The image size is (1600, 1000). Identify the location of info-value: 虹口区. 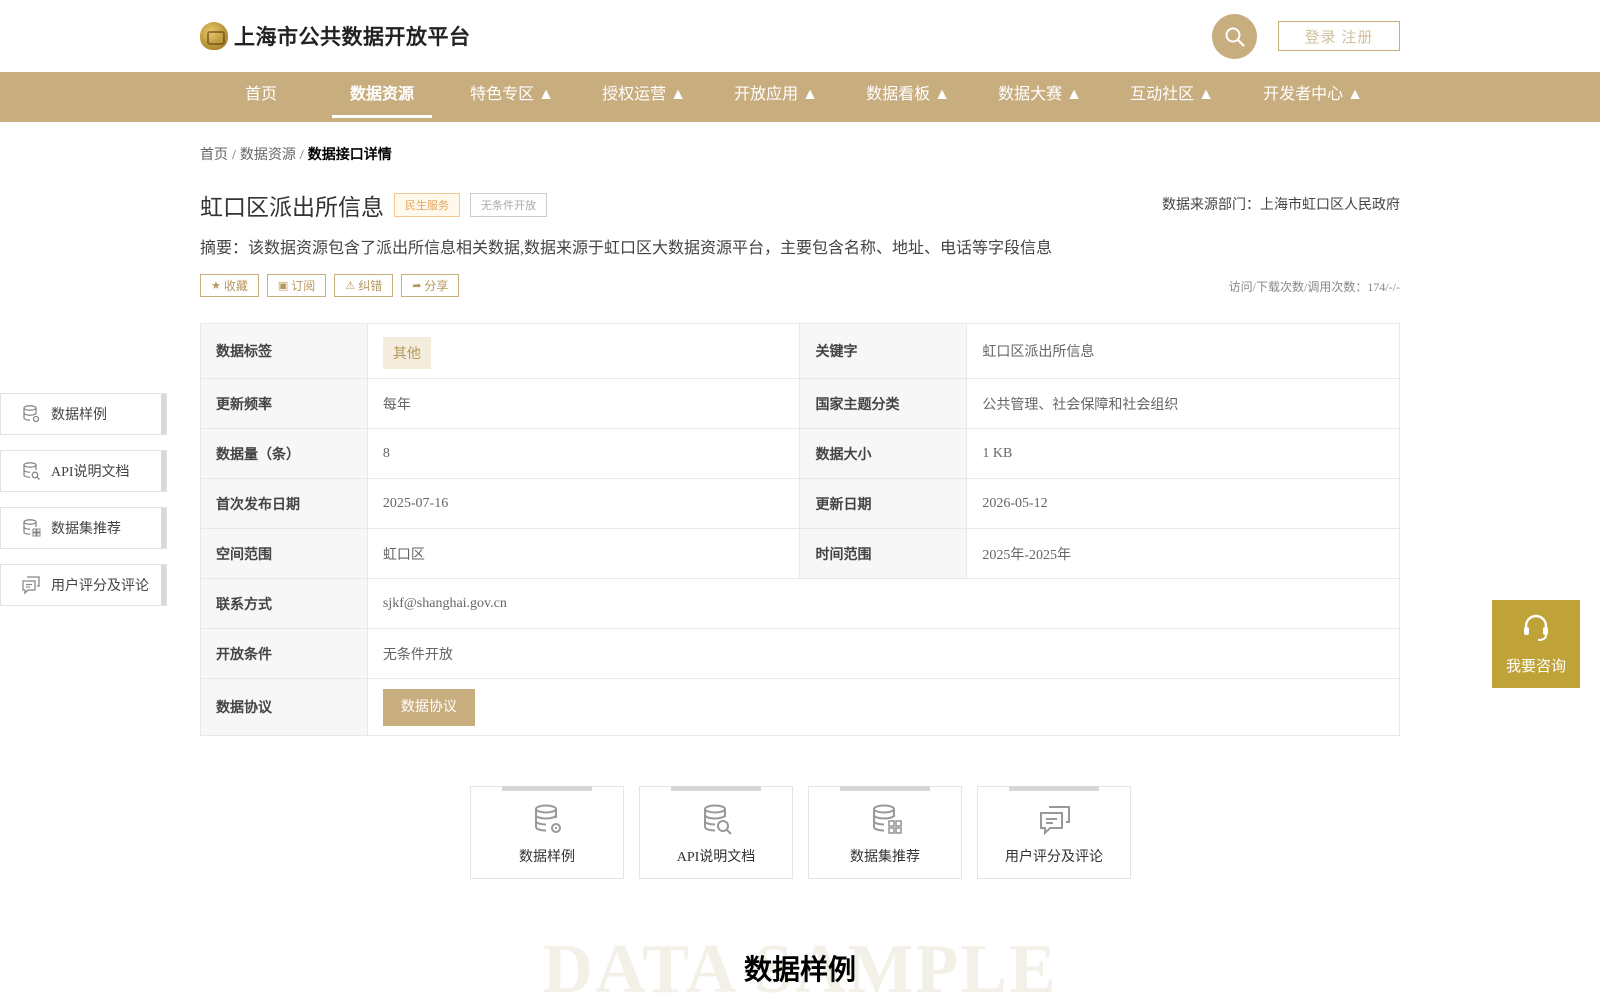
(583, 553).